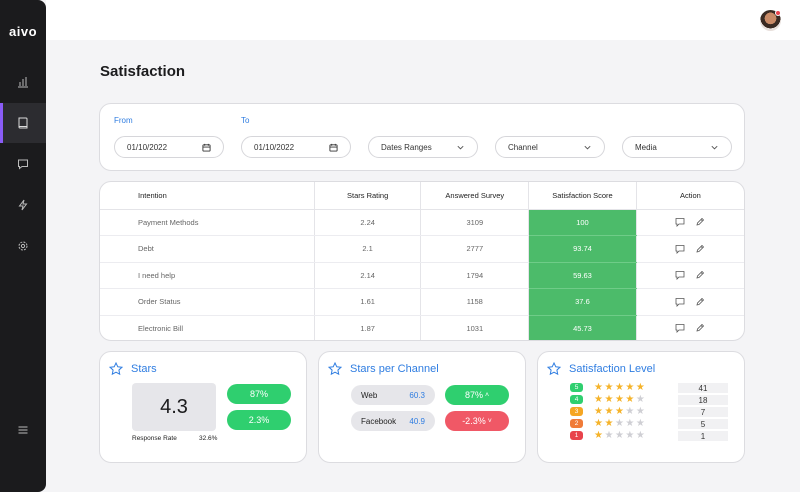 This screenshot has width=800, height=492. Describe the element at coordinates (660, 412) in the screenshot. I see `level-row: 3 ★★★★★ 7` at that location.